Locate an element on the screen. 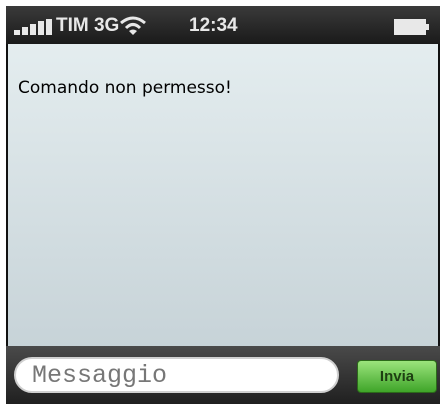 The height and width of the screenshot is (410, 446). status-bar: TIM 3G 12:34 is located at coordinates (223, 25).